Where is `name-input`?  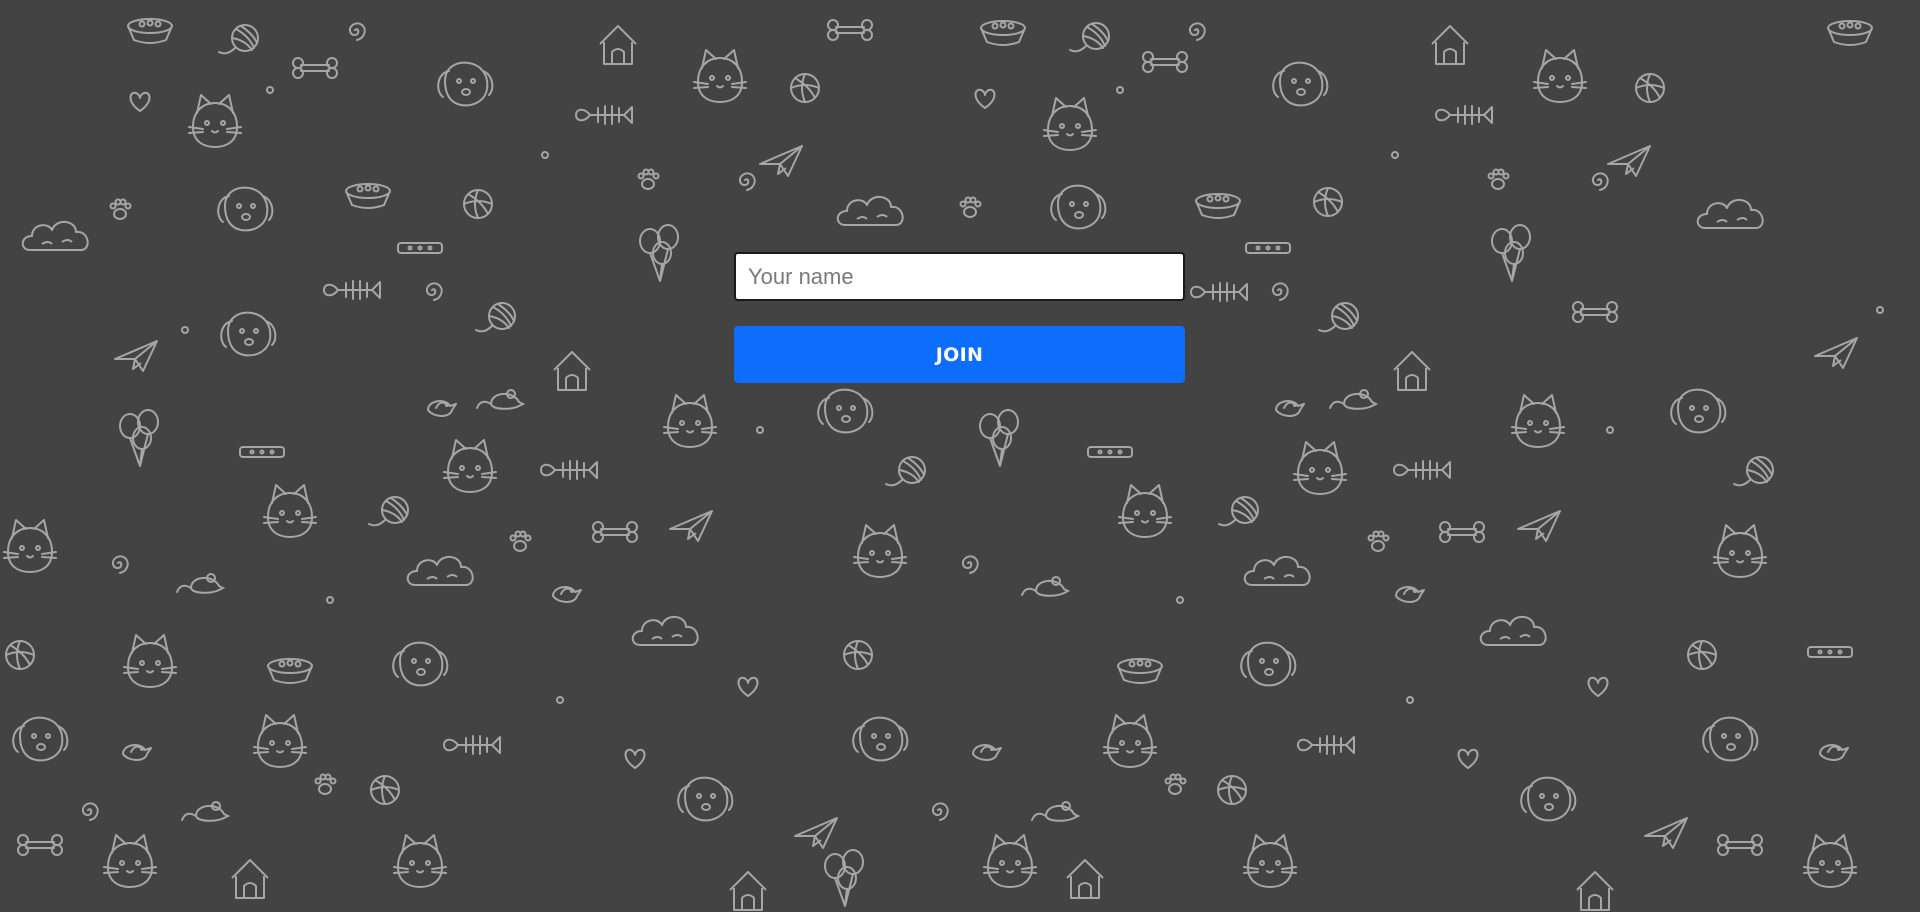
name-input is located at coordinates (959, 276).